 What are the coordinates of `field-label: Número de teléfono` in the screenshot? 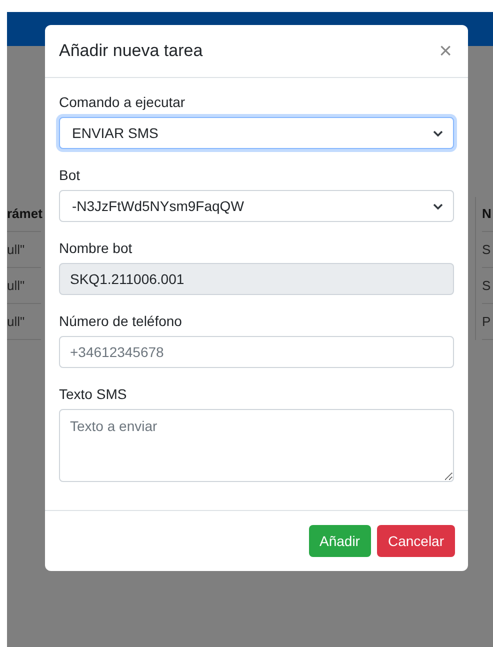 It's located at (121, 321).